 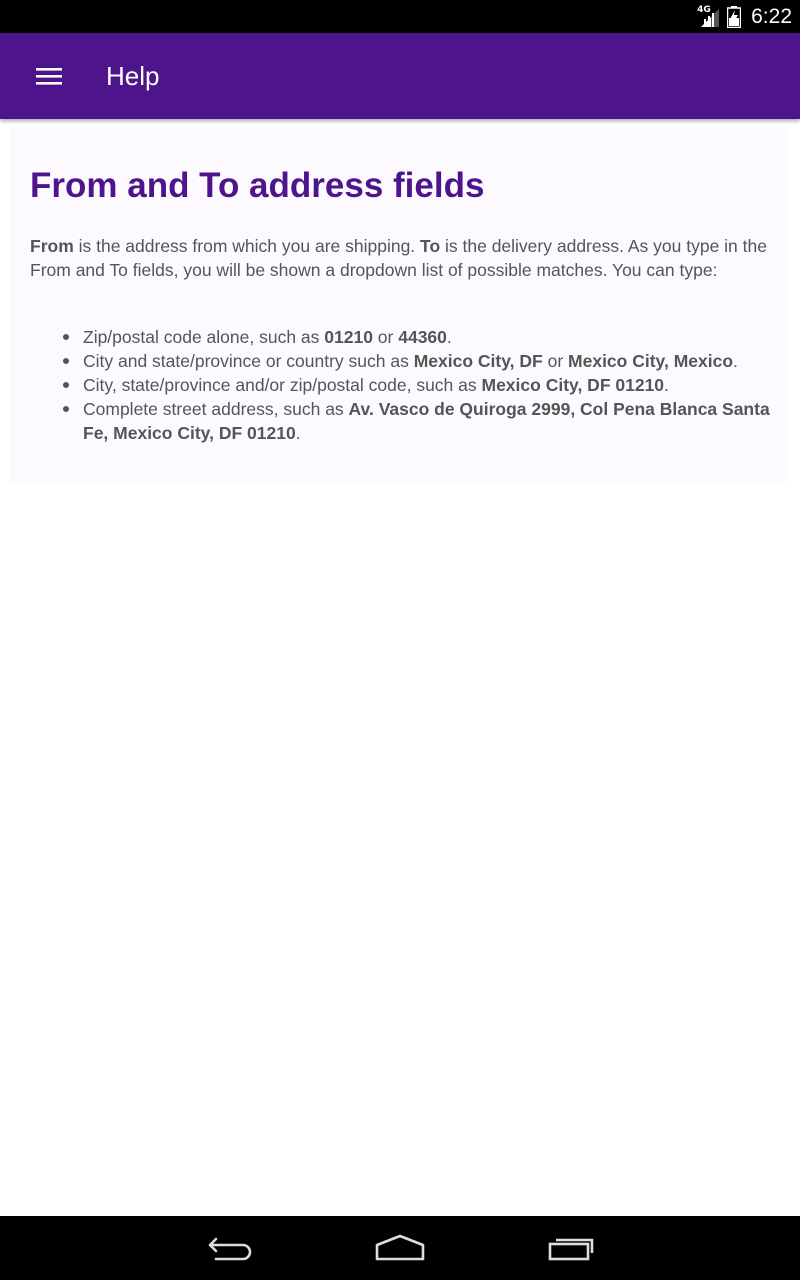 I want to click on status-icons: 4G 6:22, so click(x=744, y=16).